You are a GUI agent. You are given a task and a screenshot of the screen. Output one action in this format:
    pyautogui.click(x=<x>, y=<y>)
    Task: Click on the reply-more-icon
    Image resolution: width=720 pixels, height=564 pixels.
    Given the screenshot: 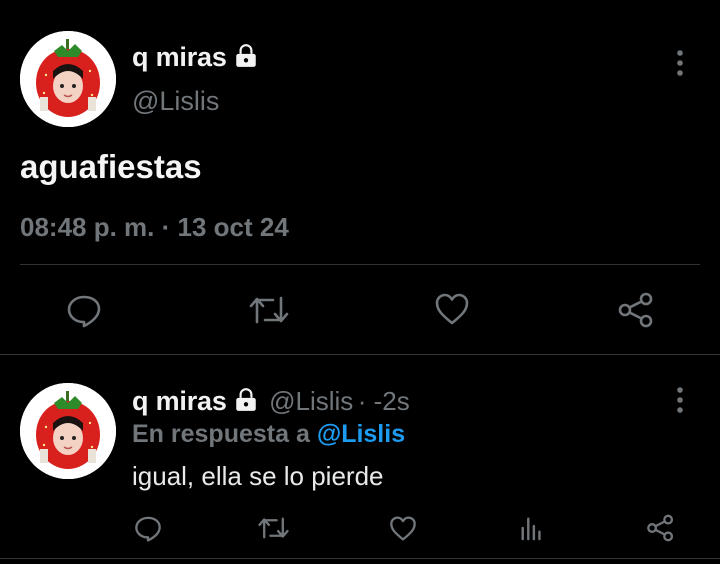 What is the action you would take?
    pyautogui.click(x=680, y=400)
    